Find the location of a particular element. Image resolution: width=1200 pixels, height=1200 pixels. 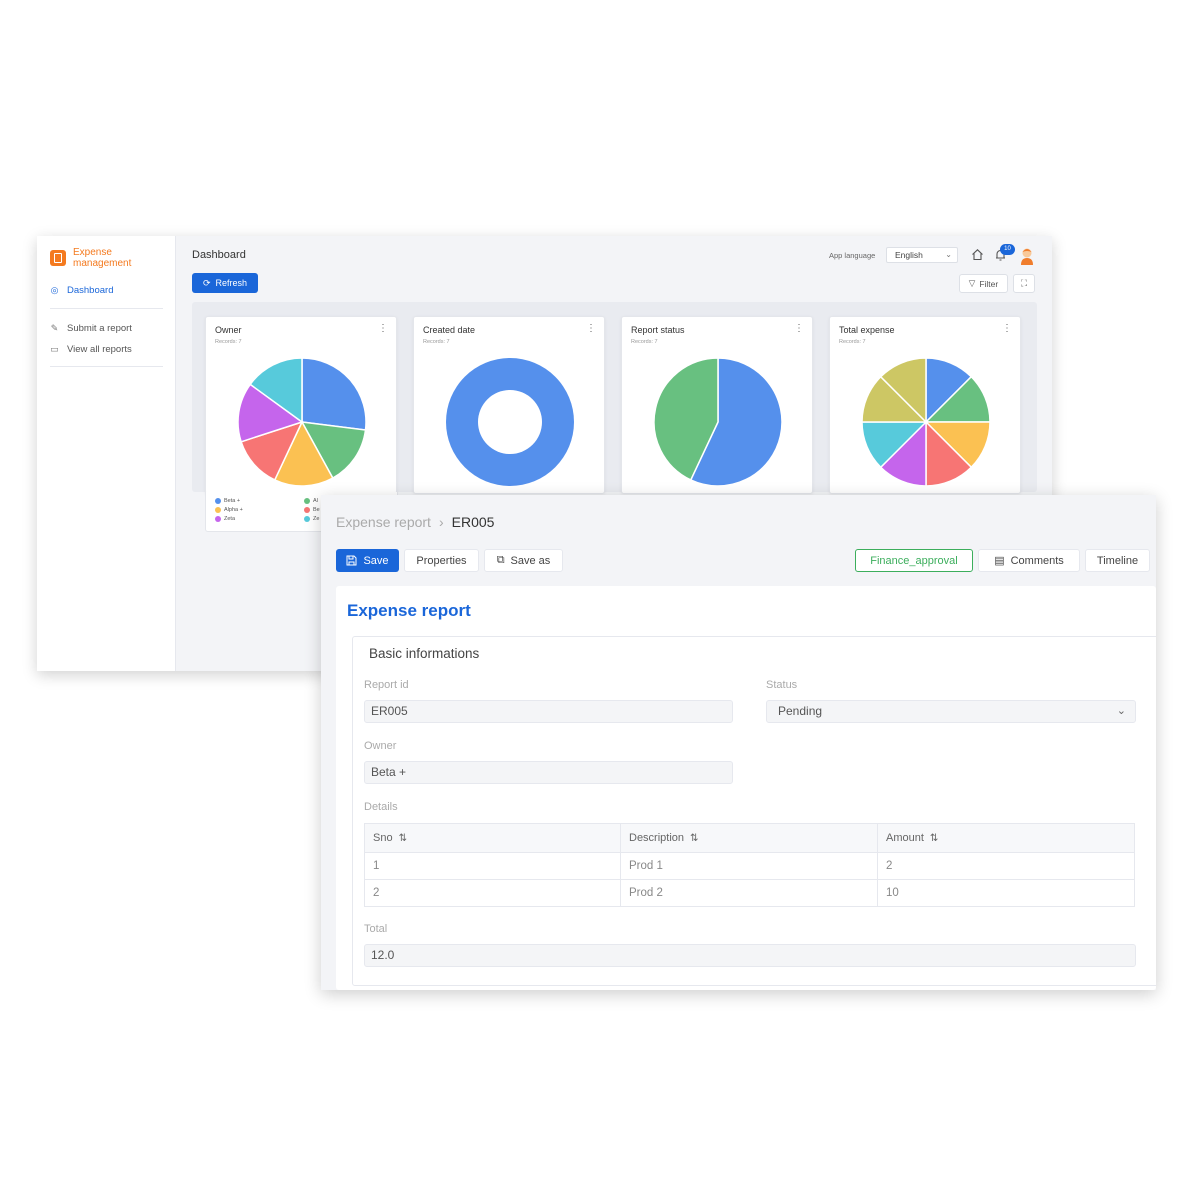

cell-amount: 10 is located at coordinates (1006, 893).